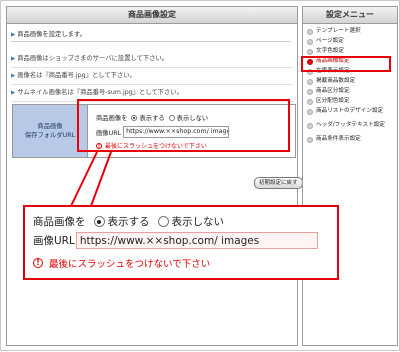 This screenshot has width=400, height=352. What do you see at coordinates (128, 222) in the screenshot?
I see `callout-image-display-row: 商品画像を 表示する 表示しない` at bounding box center [128, 222].